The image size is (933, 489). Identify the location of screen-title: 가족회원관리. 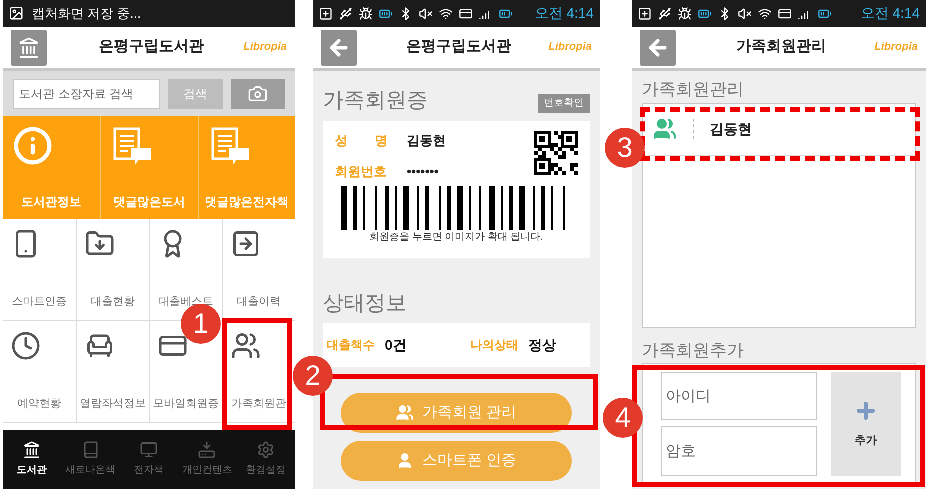
(781, 47).